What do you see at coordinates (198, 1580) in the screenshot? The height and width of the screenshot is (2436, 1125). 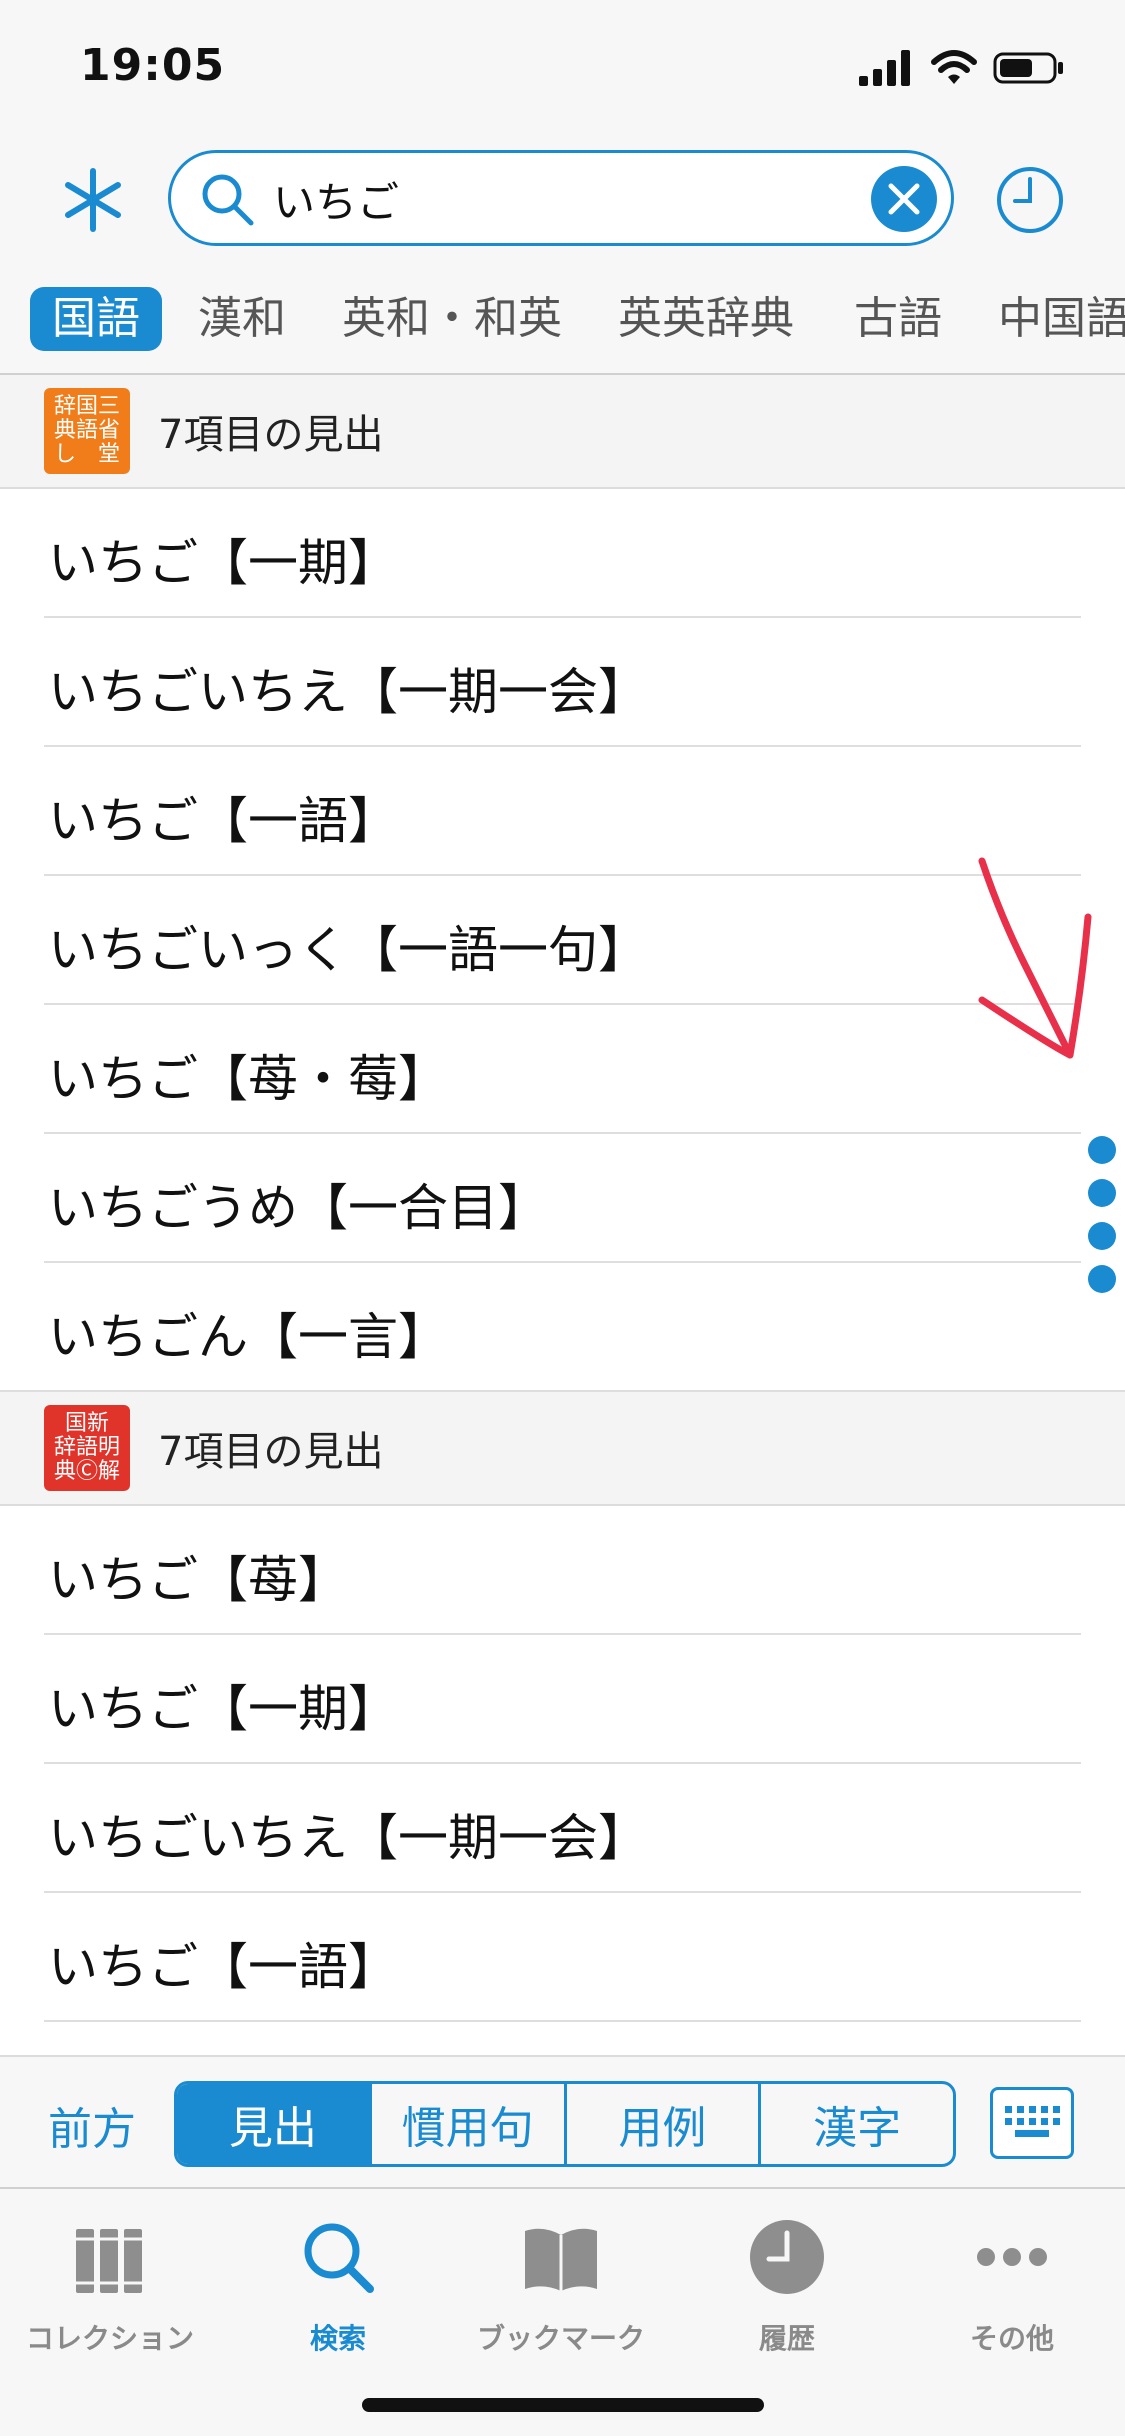 I see `entry-text: いちご【苺】` at bounding box center [198, 1580].